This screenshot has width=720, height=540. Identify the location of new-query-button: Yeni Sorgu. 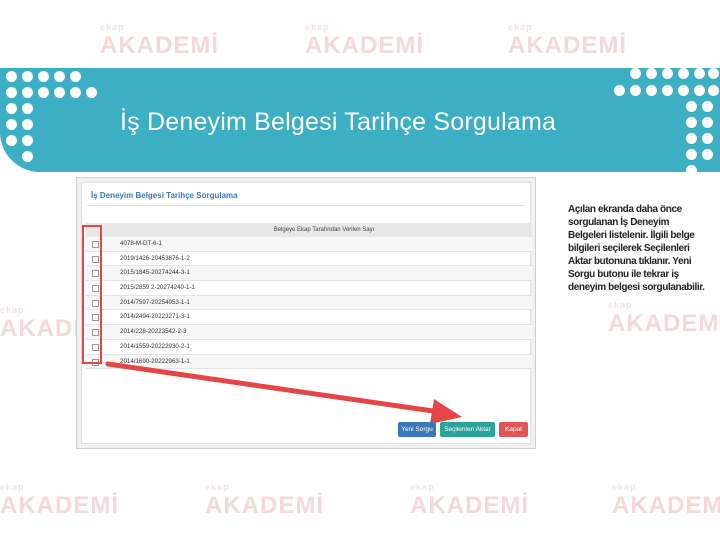
(417, 429).